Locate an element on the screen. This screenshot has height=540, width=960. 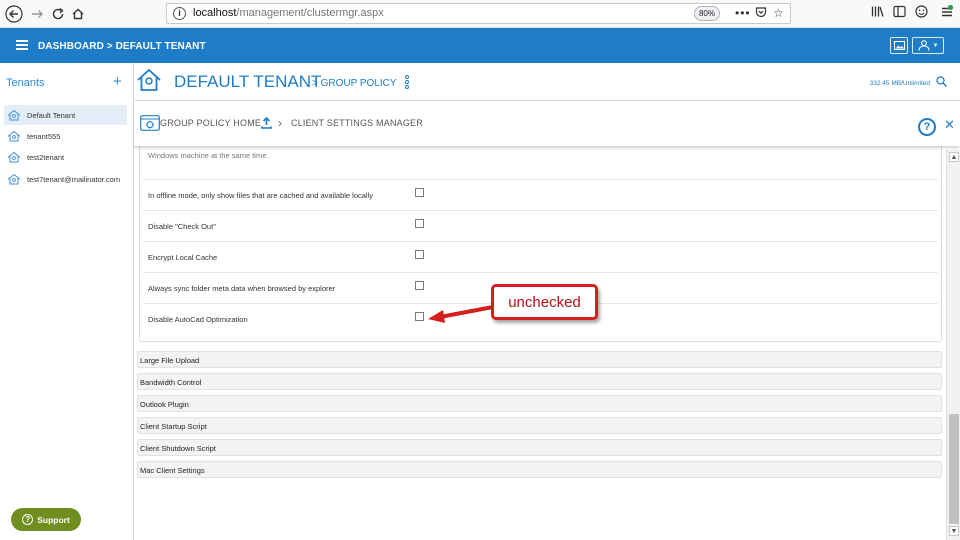
back-button is located at coordinates (14, 14).